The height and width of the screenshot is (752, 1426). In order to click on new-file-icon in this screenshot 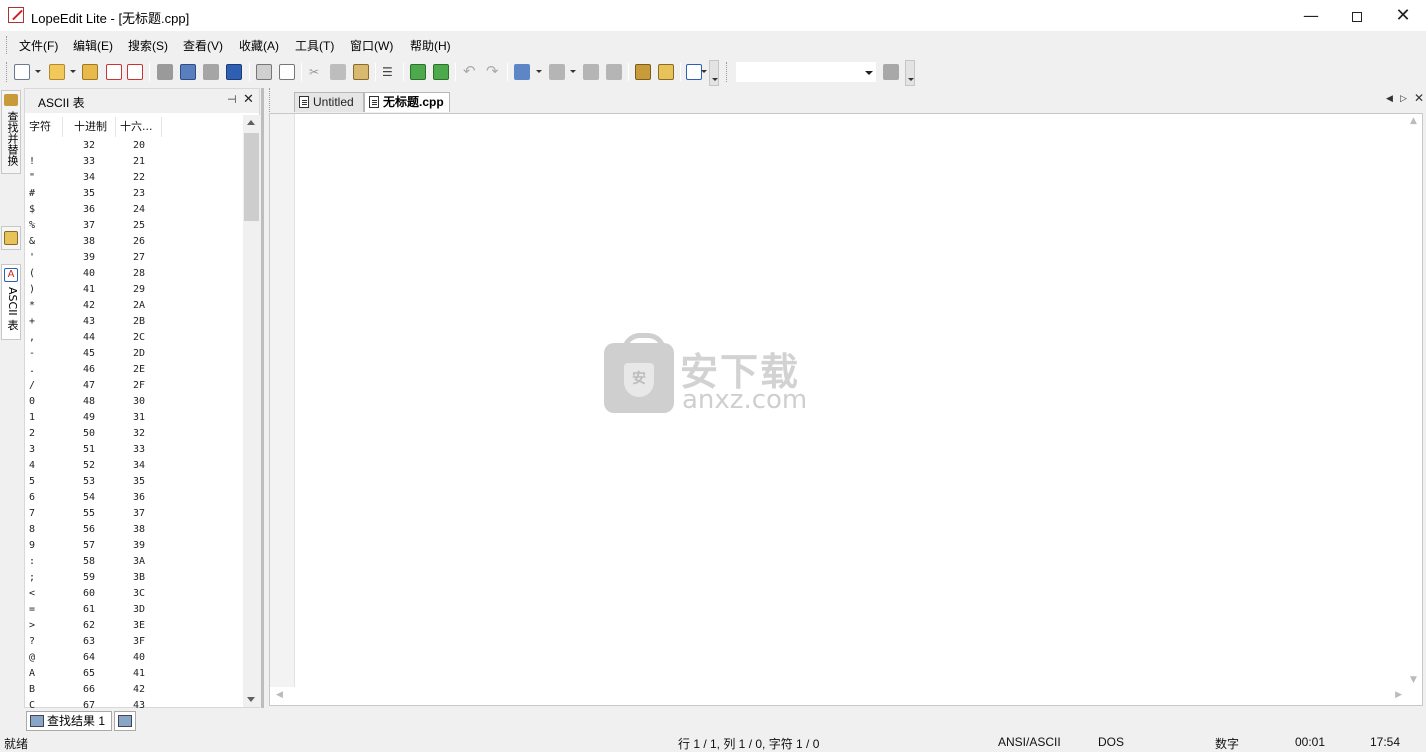, I will do `click(22, 72)`.